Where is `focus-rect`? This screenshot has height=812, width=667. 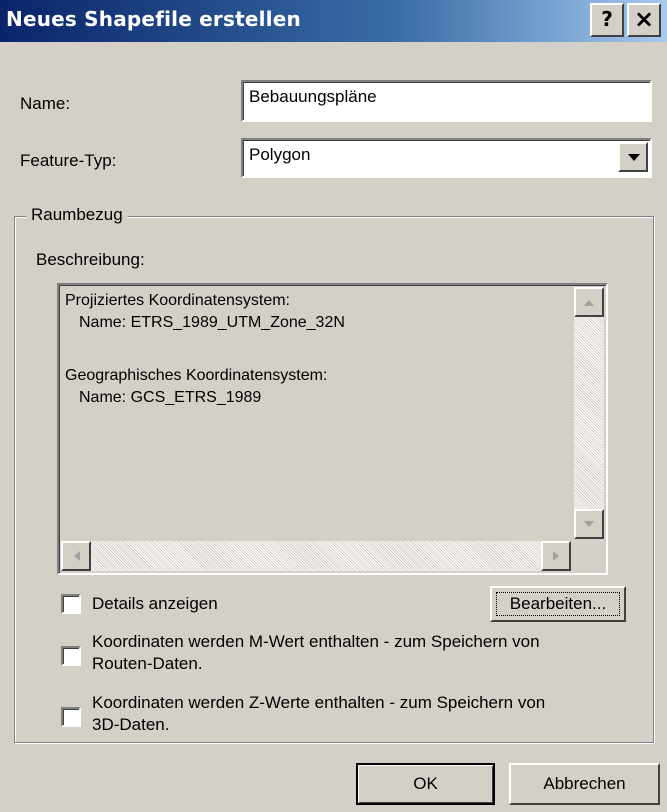
focus-rect is located at coordinates (558, 604).